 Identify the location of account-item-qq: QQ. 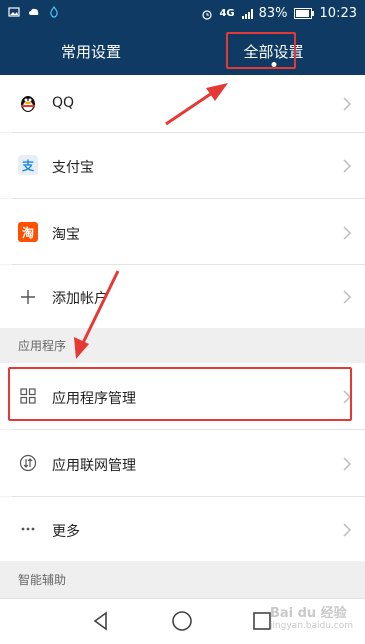
(182, 103).